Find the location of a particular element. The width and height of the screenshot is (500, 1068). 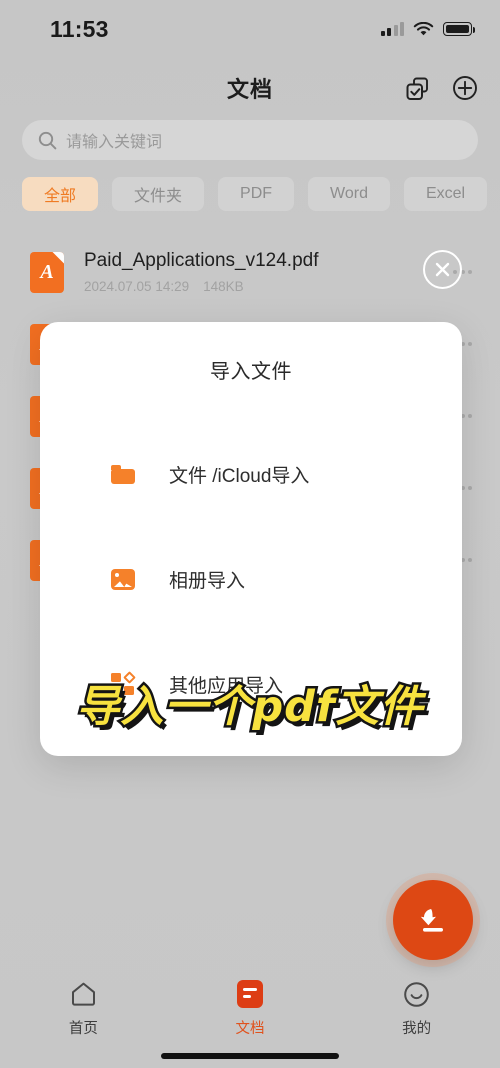

filter-chip-excel: Excel is located at coordinates (445, 194).